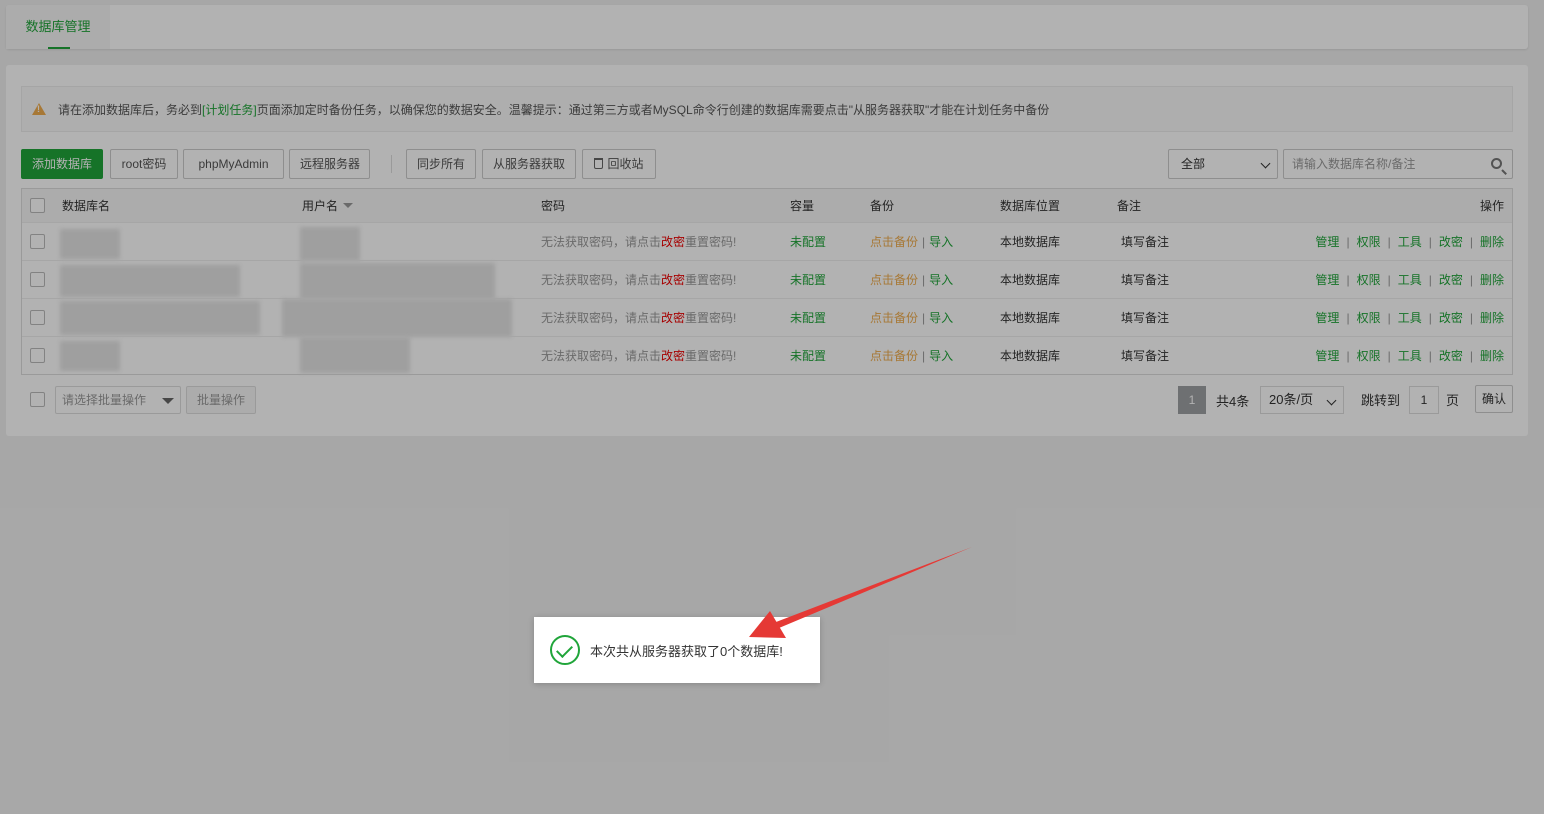  Describe the element at coordinates (874, 587) in the screenshot. I see `arrow-shaft` at that location.